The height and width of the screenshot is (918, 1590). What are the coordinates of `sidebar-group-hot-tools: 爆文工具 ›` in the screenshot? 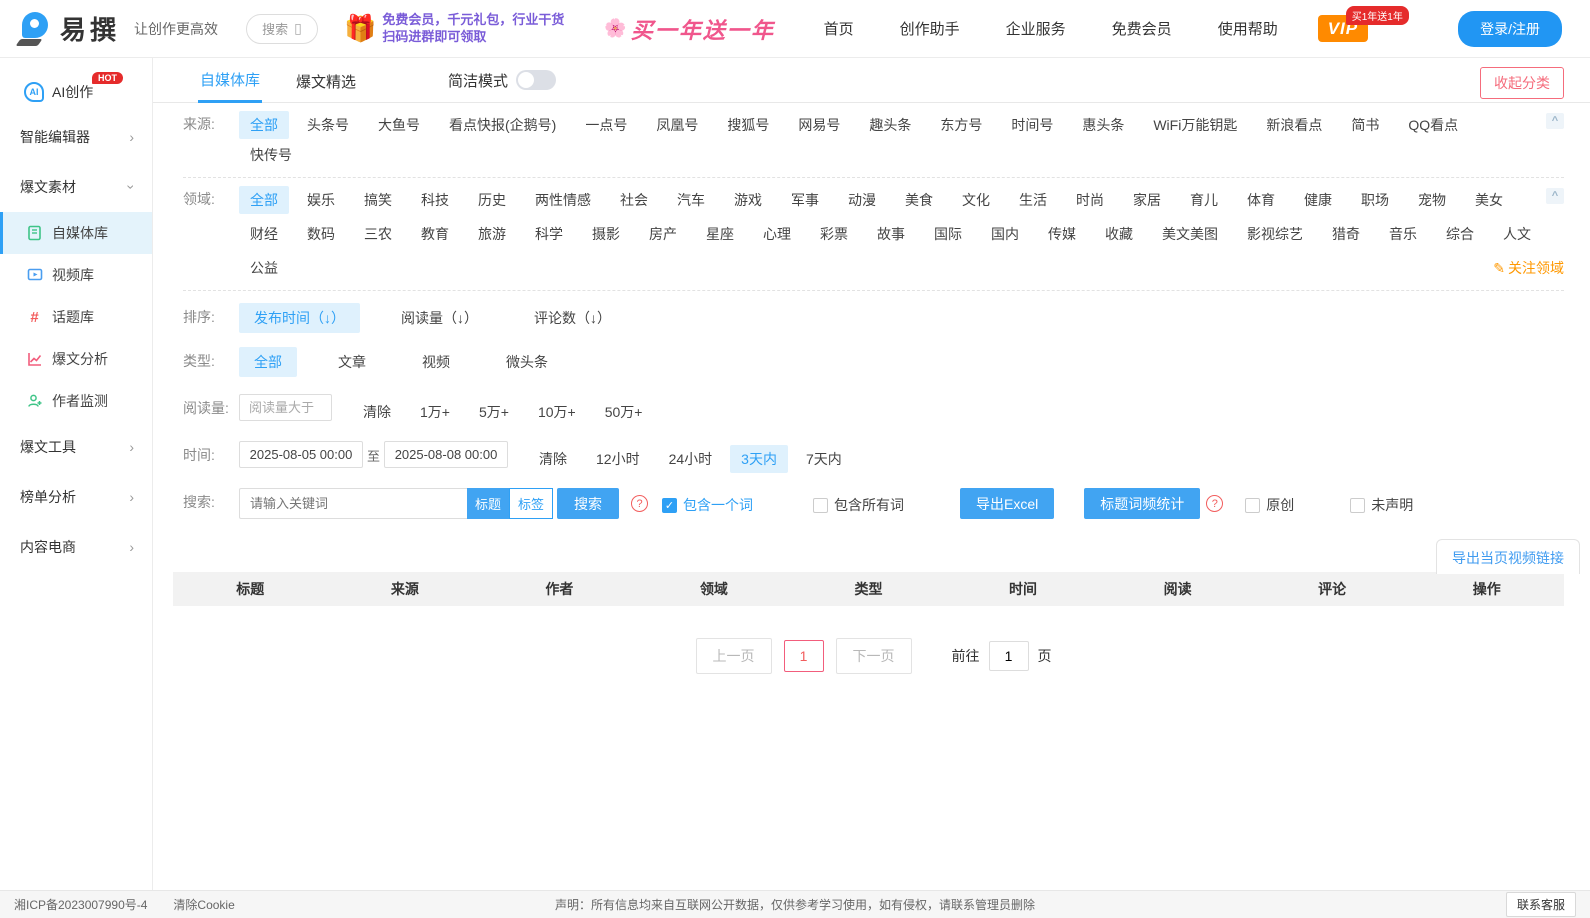 It's located at (76, 447).